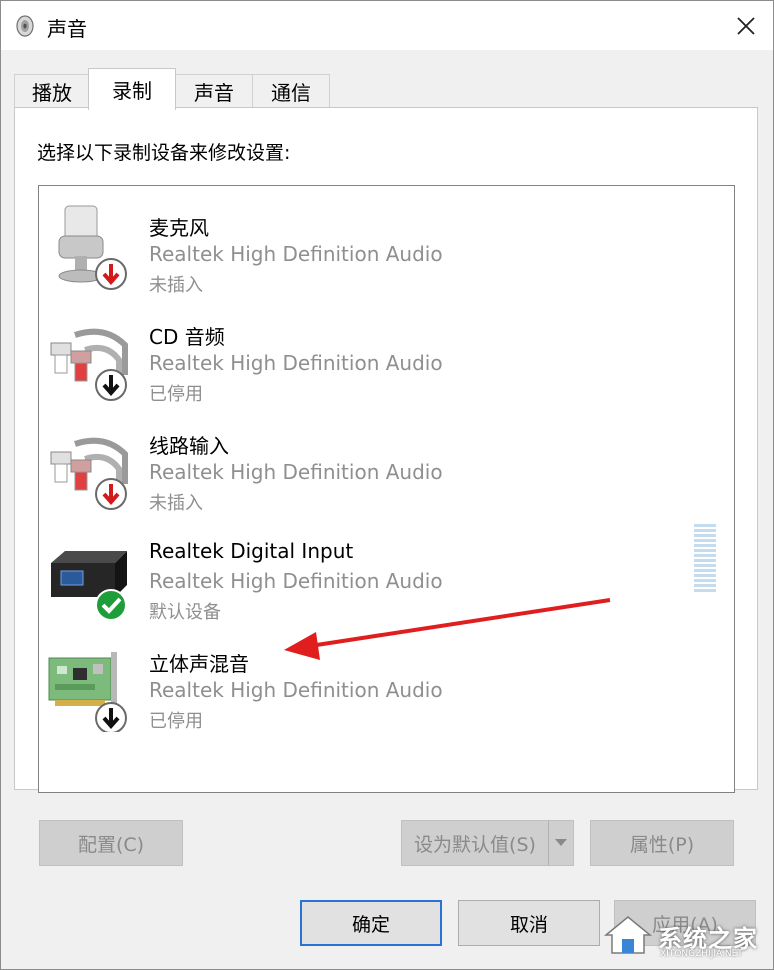  I want to click on speaker-icon, so click(25, 26).